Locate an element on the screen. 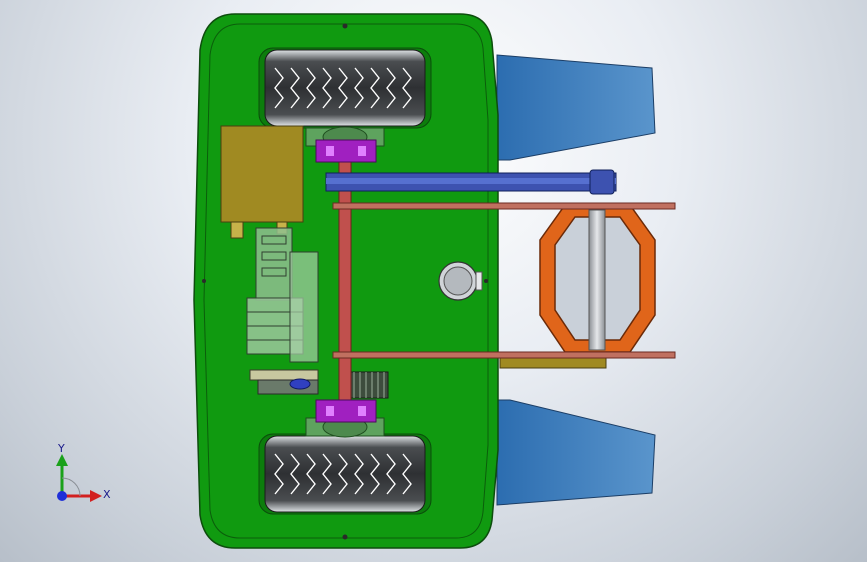  drive-belt is located at coordinates (471, 182).